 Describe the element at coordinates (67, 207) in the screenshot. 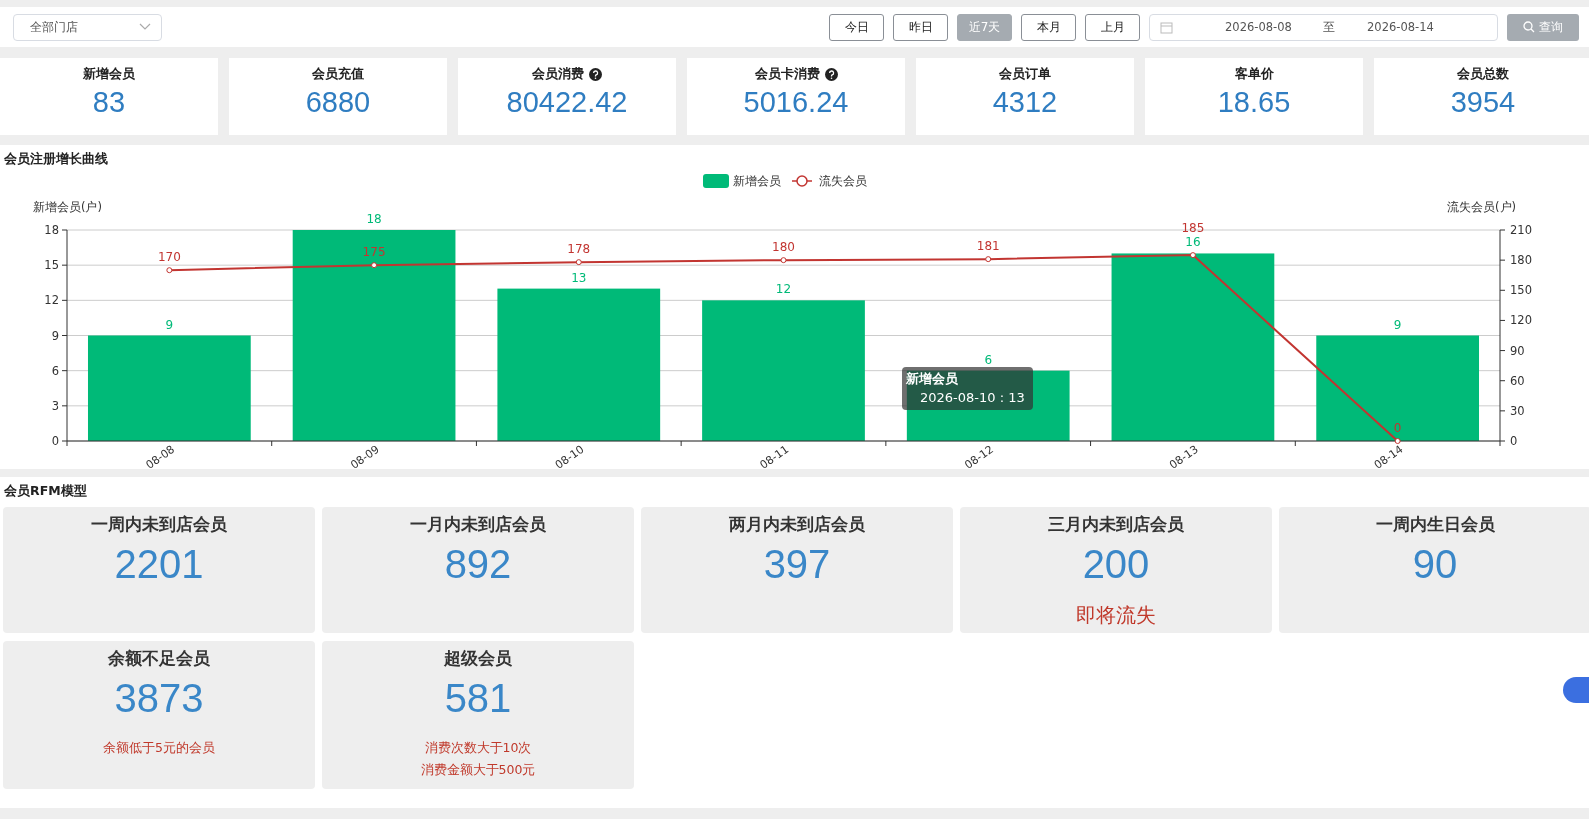

I see `axis-title: 新增会员(户)` at that location.